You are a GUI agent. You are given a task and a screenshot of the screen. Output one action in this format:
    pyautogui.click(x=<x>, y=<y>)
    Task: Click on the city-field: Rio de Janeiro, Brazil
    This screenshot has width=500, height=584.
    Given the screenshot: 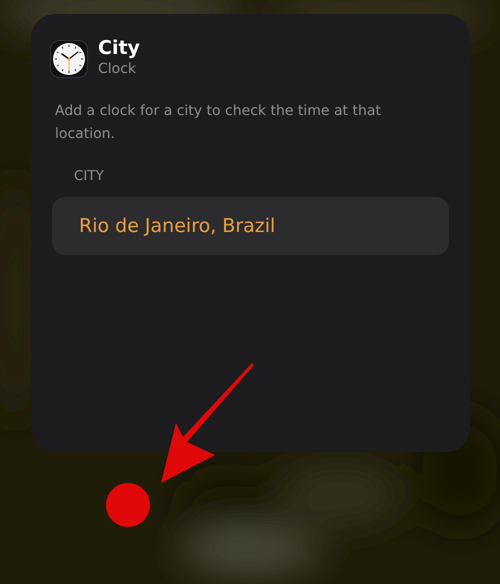 What is the action you would take?
    pyautogui.click(x=250, y=226)
    